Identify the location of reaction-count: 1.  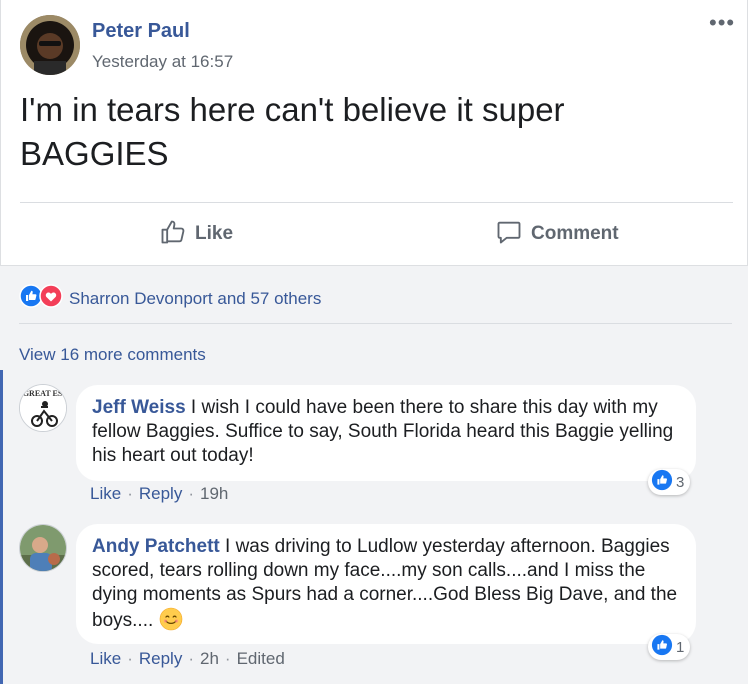
(680, 647).